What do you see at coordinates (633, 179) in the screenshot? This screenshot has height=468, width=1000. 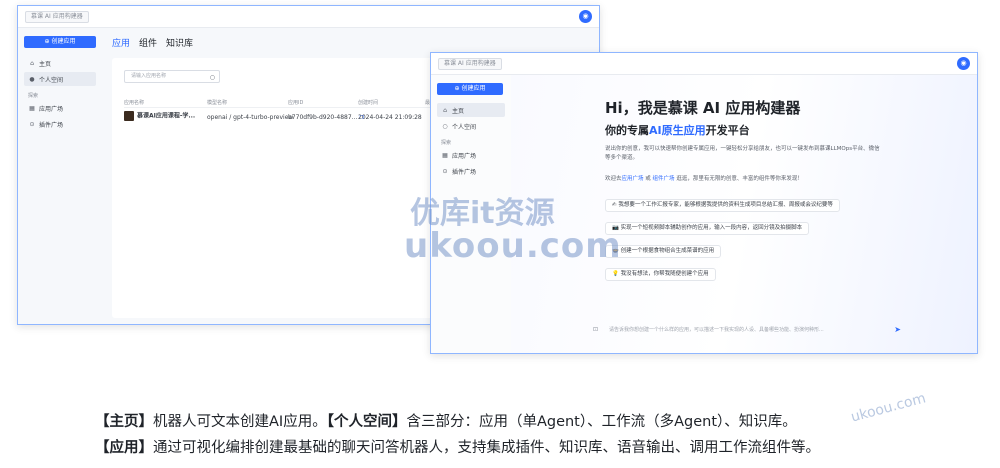 I see `app-square-link: 应用广场` at bounding box center [633, 179].